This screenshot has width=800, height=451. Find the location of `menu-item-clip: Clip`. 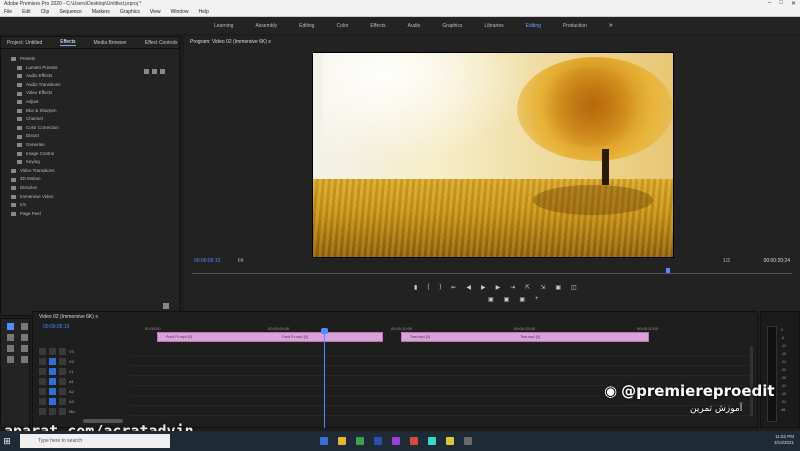

menu-item-clip: Clip is located at coordinates (45, 12).